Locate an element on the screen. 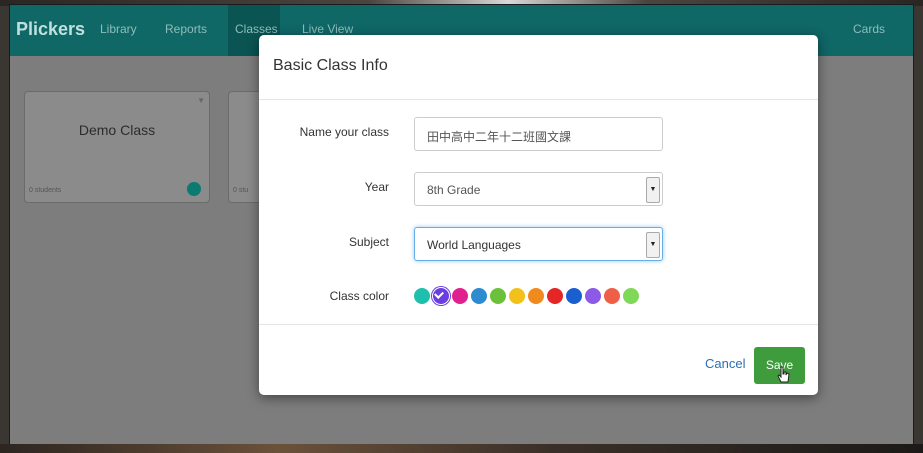 This screenshot has height=453, width=923. class-color-label: Class color is located at coordinates (359, 296).